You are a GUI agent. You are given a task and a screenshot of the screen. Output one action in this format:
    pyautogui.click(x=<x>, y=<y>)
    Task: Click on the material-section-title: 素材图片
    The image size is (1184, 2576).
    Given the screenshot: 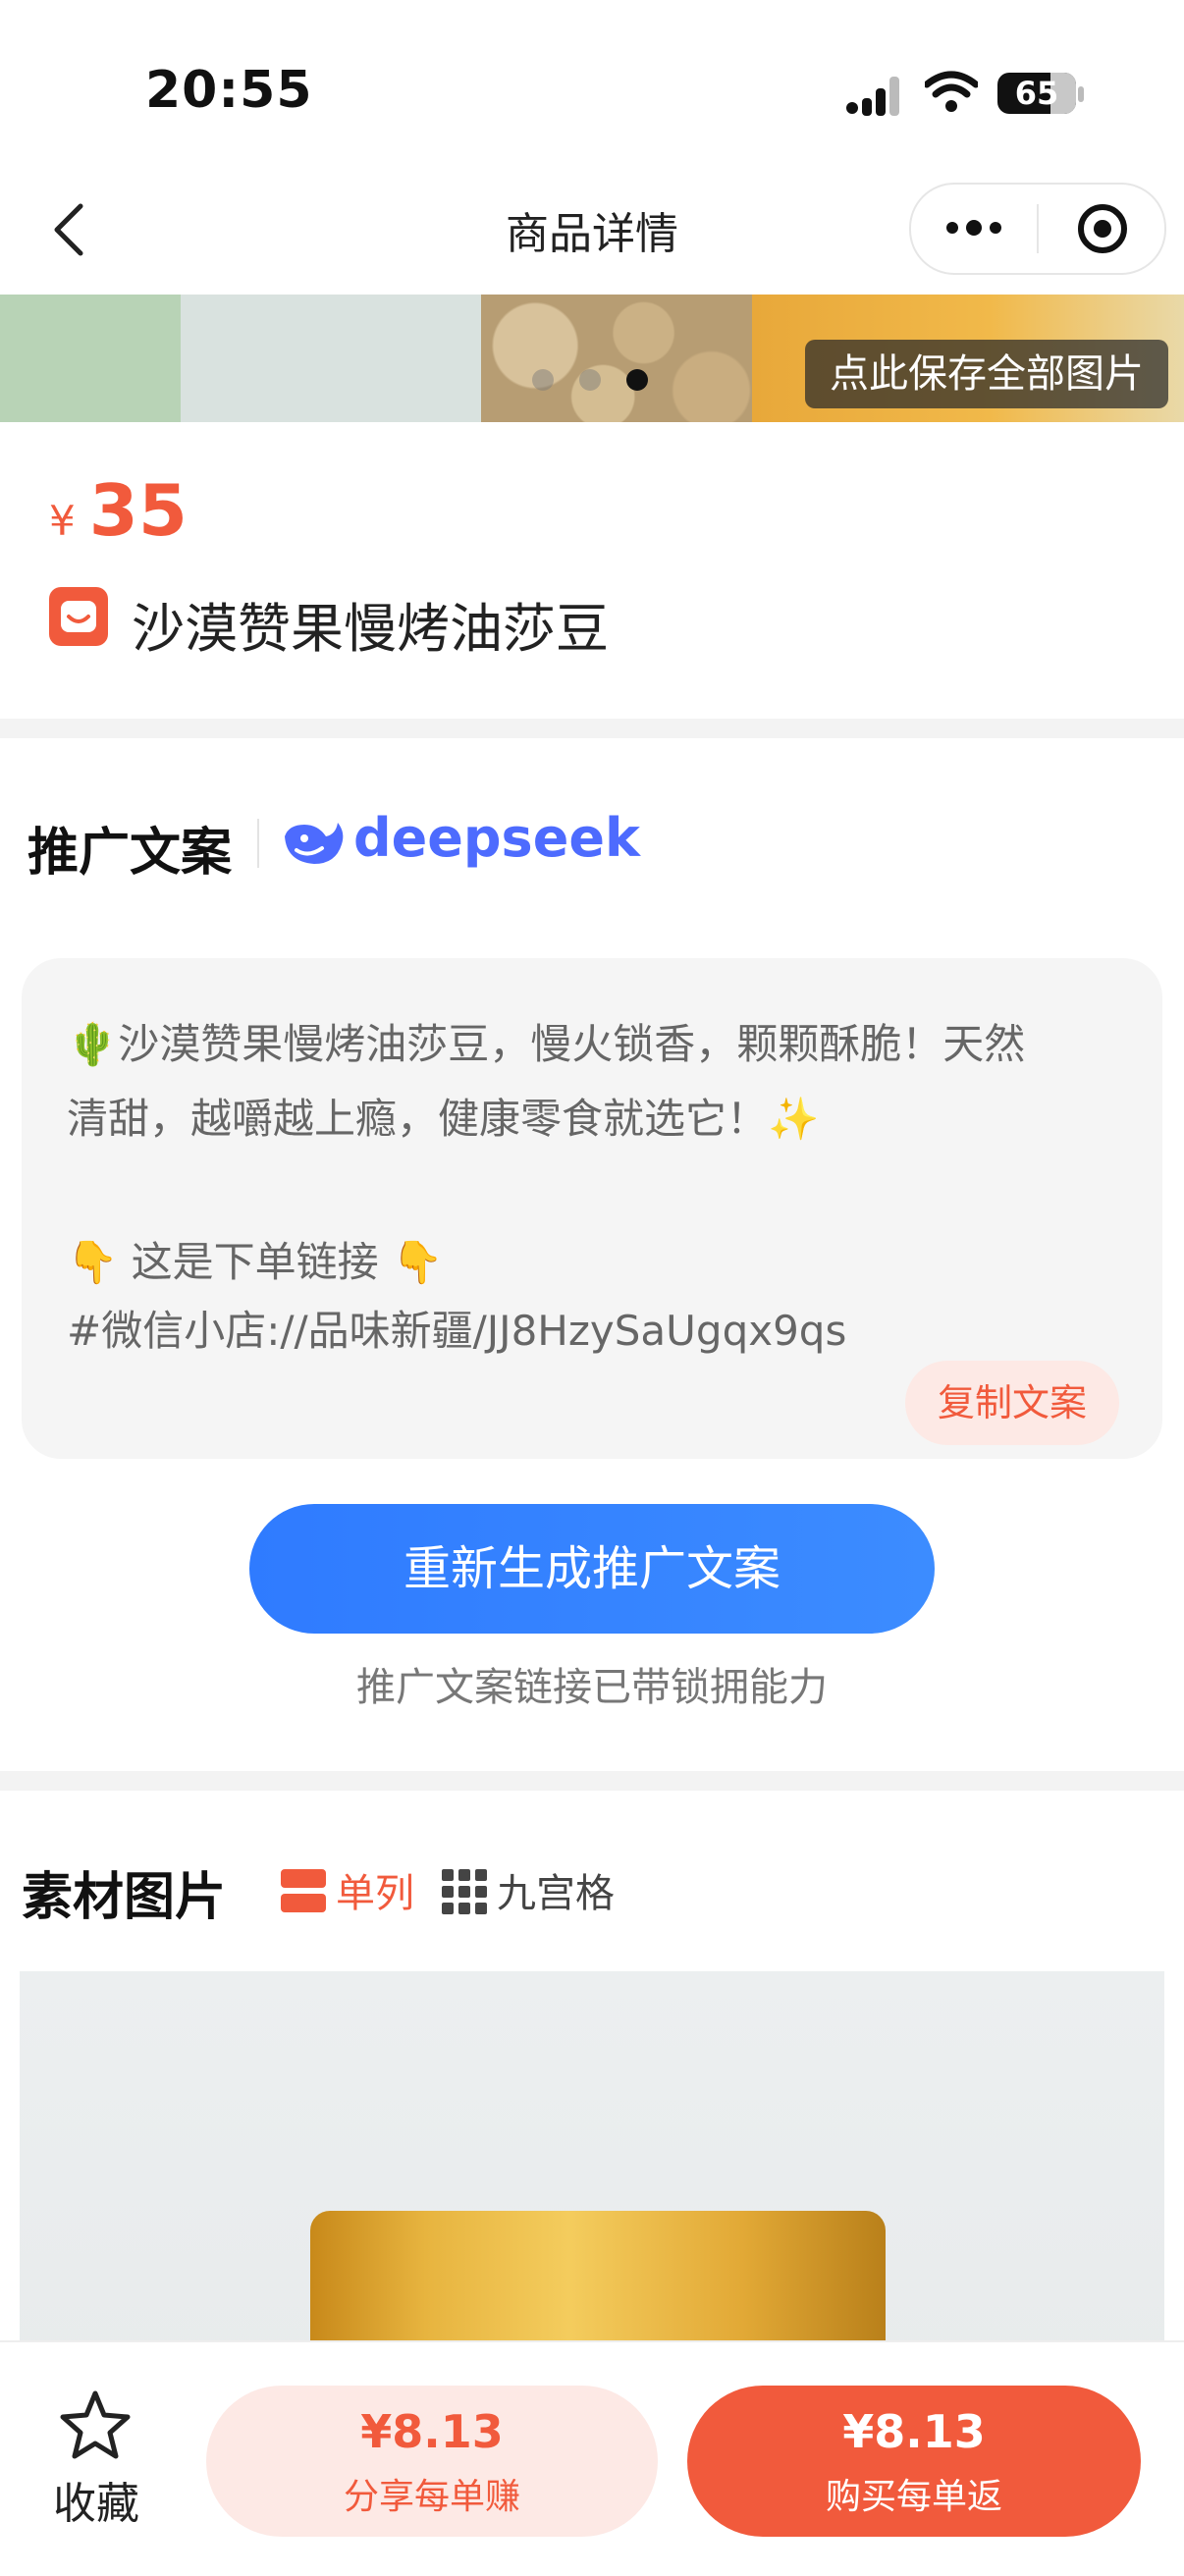 What is the action you would take?
    pyautogui.click(x=124, y=1897)
    